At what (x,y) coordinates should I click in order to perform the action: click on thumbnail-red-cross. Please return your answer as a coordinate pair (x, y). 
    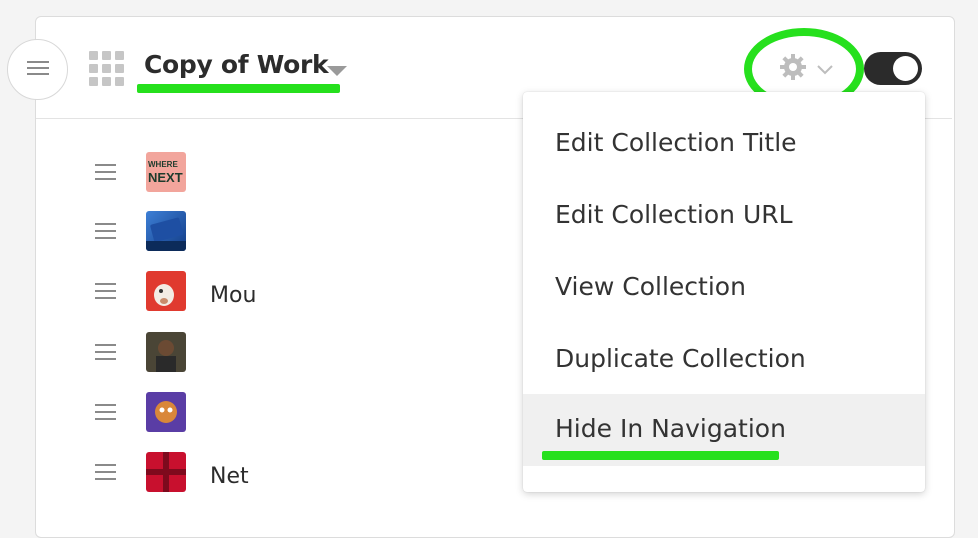
    Looking at the image, I should click on (166, 472).